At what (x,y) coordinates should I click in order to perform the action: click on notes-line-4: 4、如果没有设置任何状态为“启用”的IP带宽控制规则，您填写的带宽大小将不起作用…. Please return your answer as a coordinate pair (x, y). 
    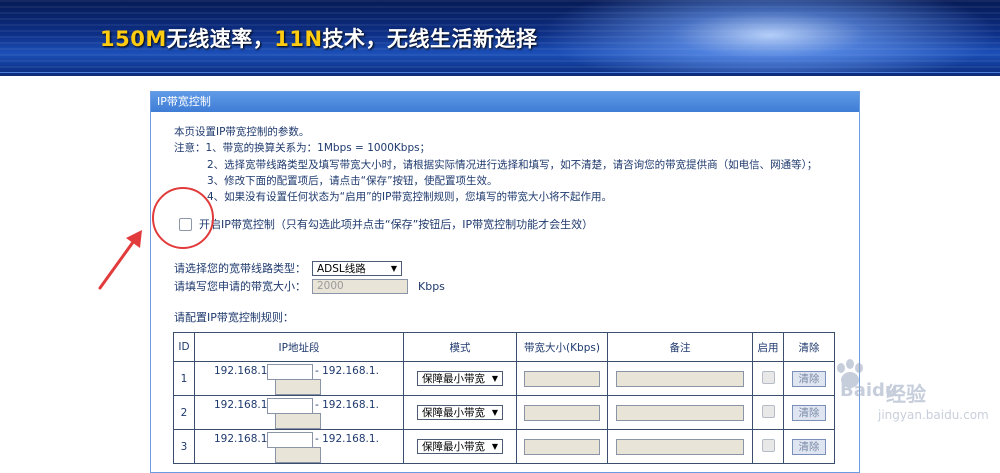
    Looking at the image, I should click on (409, 197).